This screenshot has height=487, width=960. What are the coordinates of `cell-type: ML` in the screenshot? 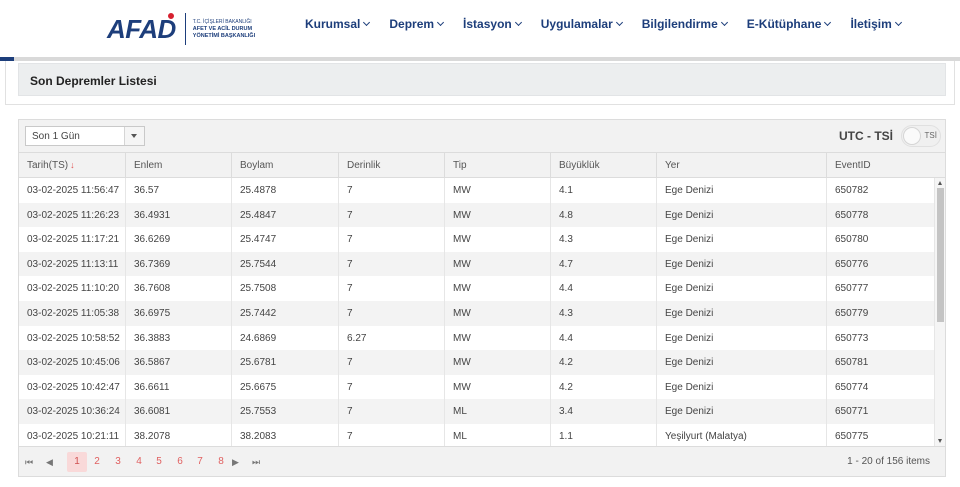 It's located at (498, 411).